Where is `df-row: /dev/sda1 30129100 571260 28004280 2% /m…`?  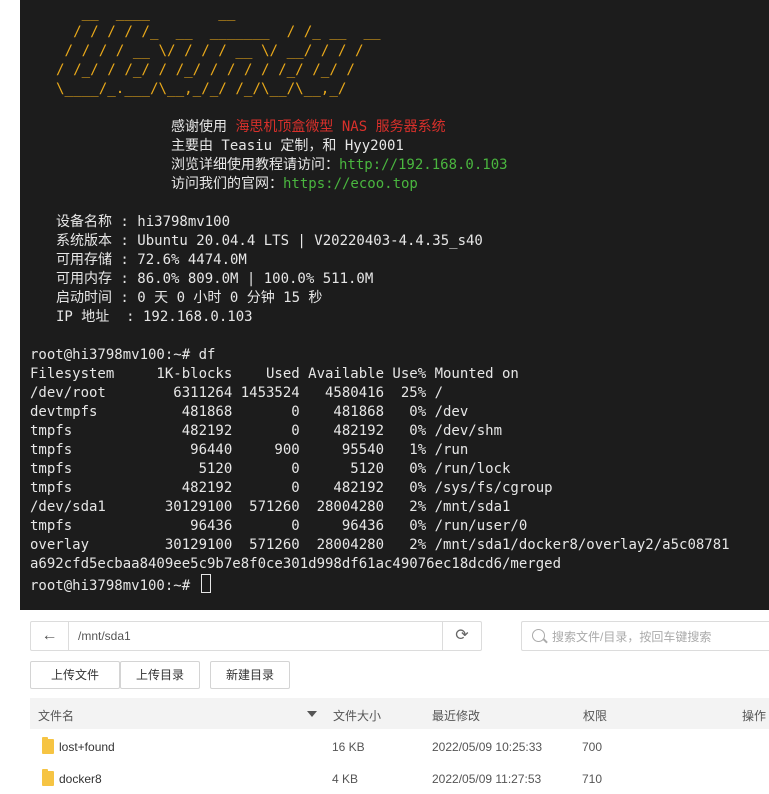
df-row: /dev/sda1 30129100 571260 28004280 2% /m… is located at coordinates (270, 507).